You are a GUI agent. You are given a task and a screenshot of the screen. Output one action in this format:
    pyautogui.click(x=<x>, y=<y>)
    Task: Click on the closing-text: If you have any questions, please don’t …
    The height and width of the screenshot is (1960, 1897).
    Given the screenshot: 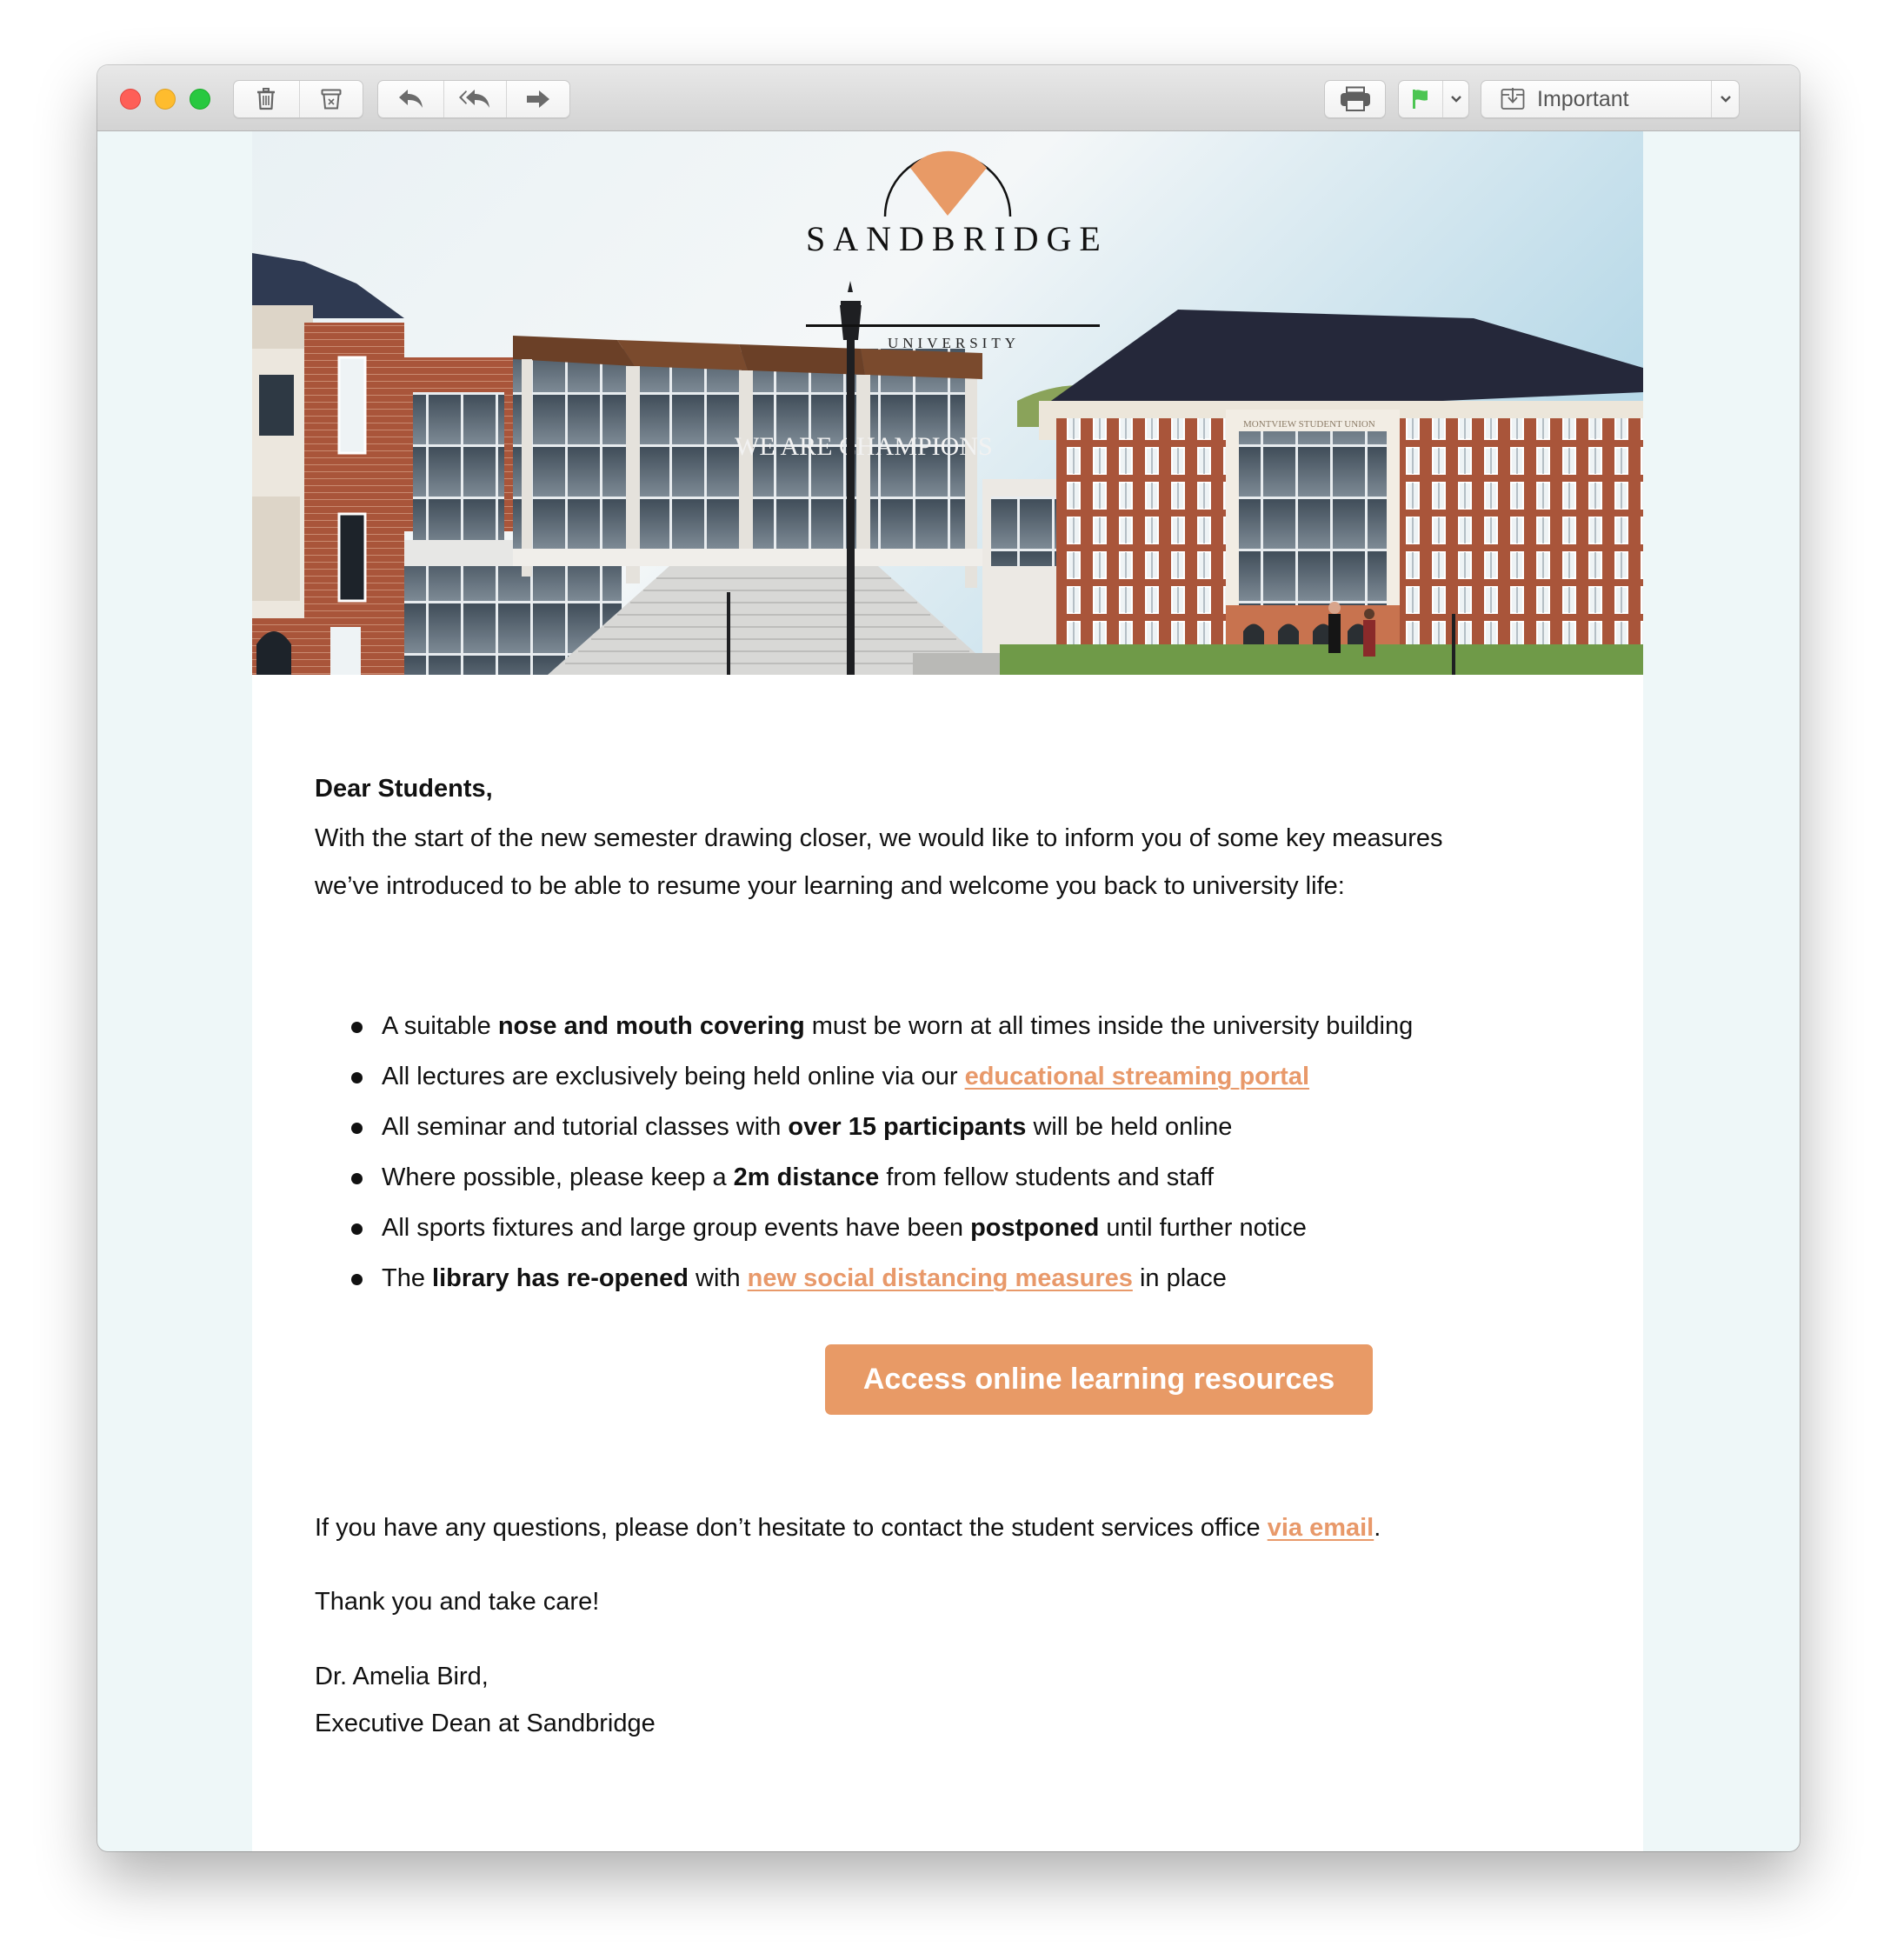 What is the action you would take?
    pyautogui.click(x=791, y=1528)
    